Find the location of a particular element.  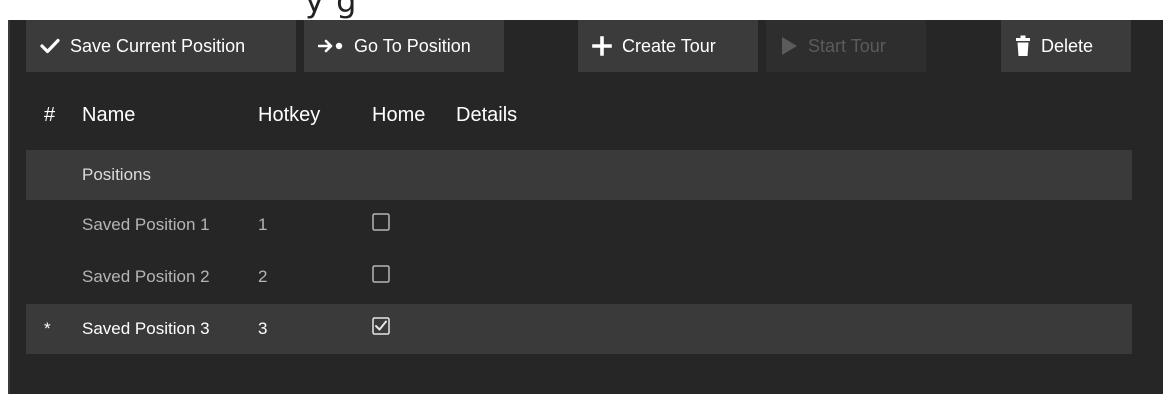

positions-group-row: Positions is located at coordinates (579, 175).